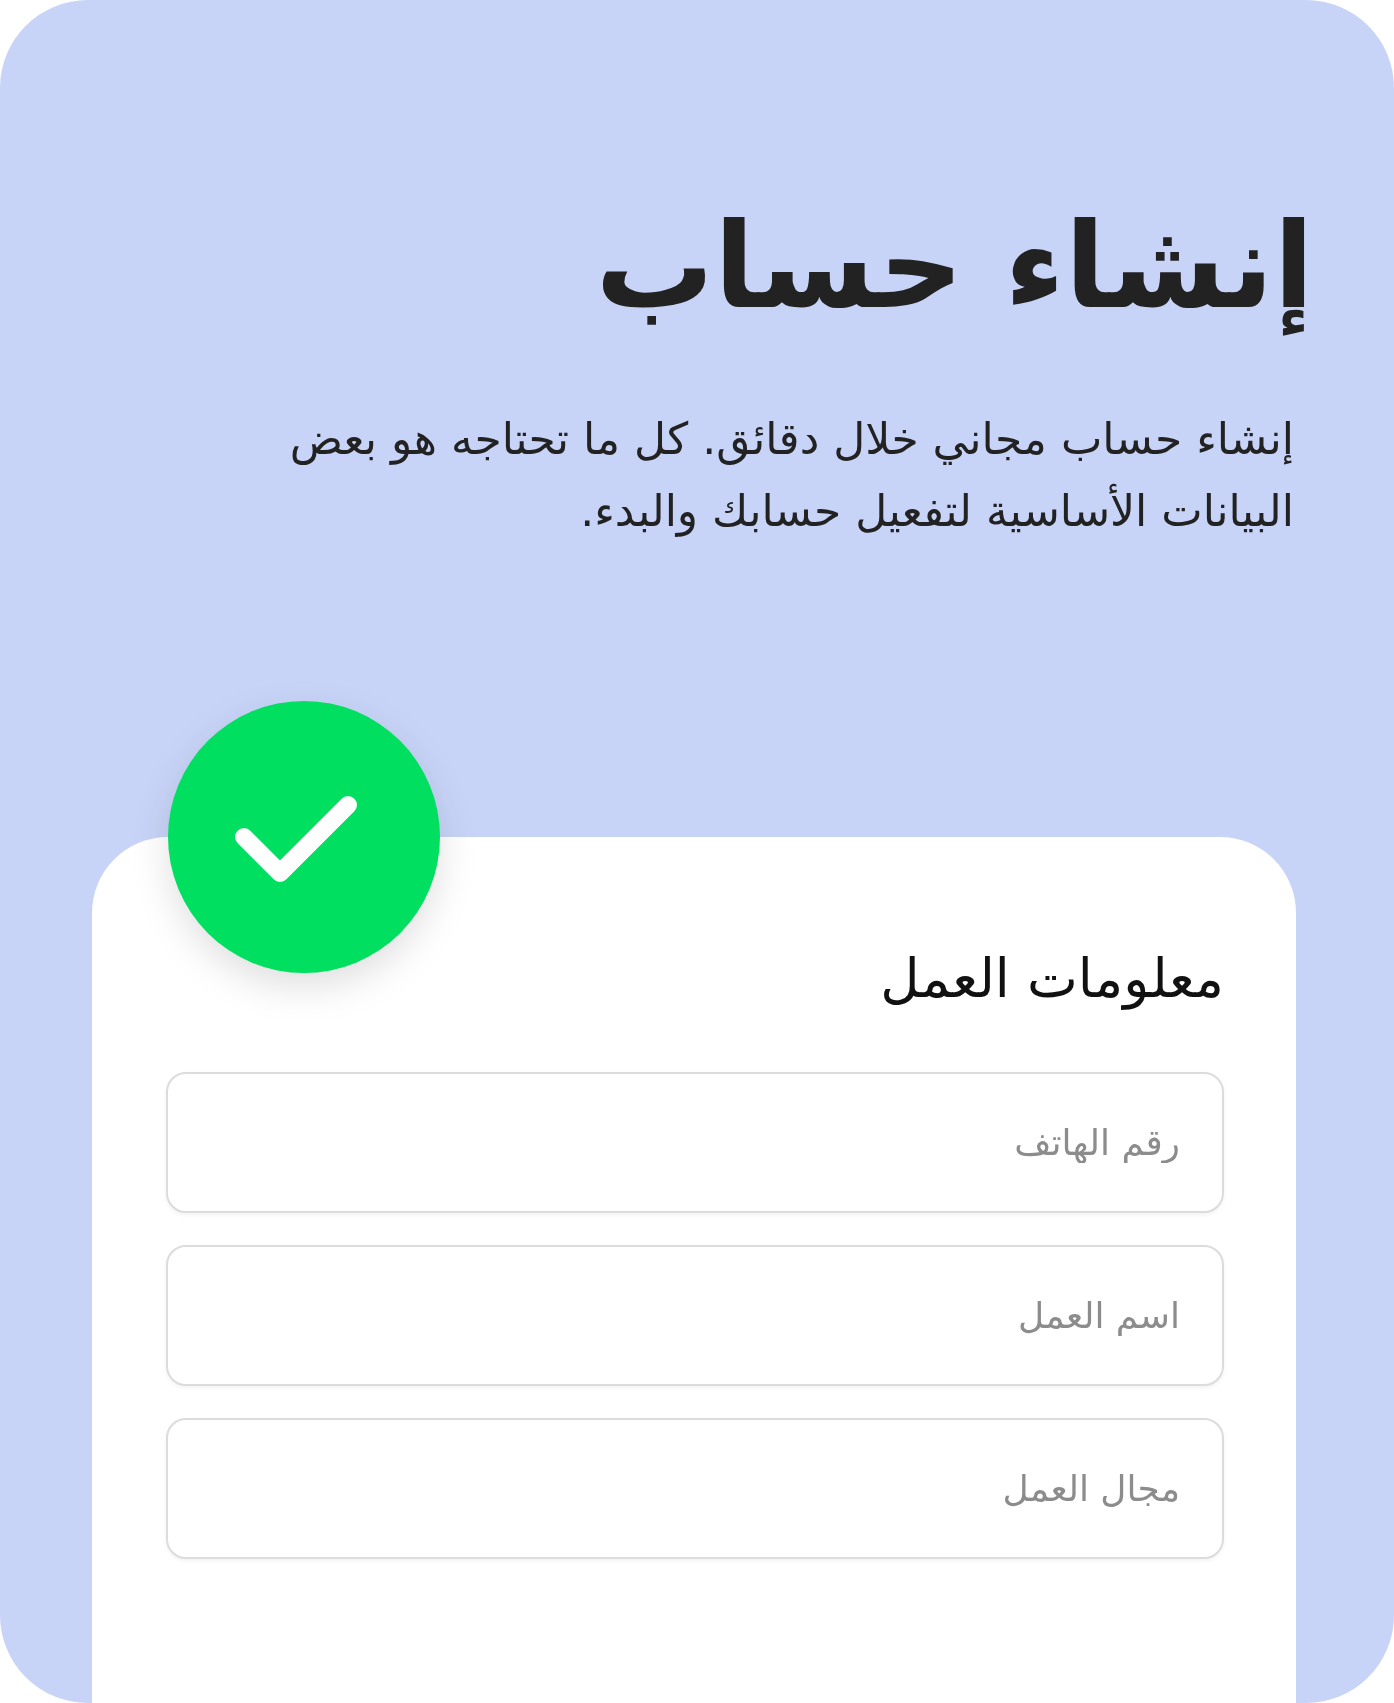 This screenshot has width=1394, height=1703. What do you see at coordinates (695, 1489) in the screenshot?
I see `input-field: مجال العمل` at bounding box center [695, 1489].